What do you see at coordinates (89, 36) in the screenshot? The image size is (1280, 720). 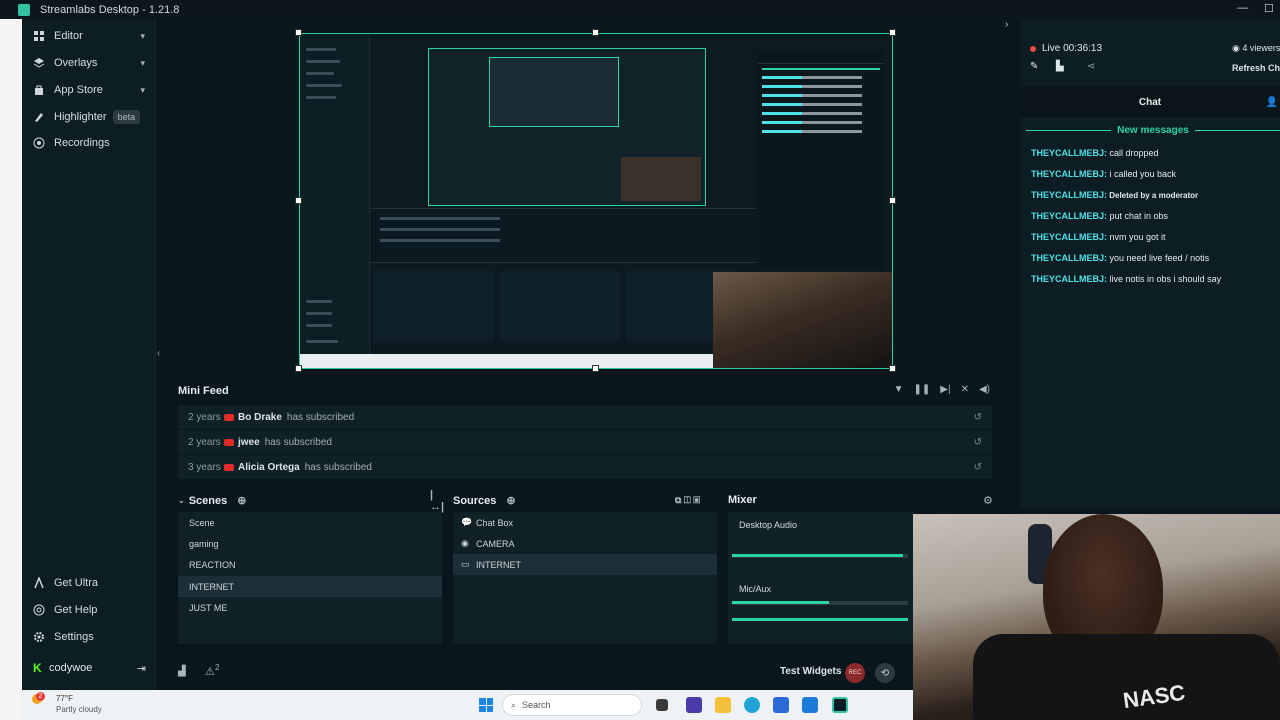 I see `sidebar-item-editor: Editor ▾` at bounding box center [89, 36].